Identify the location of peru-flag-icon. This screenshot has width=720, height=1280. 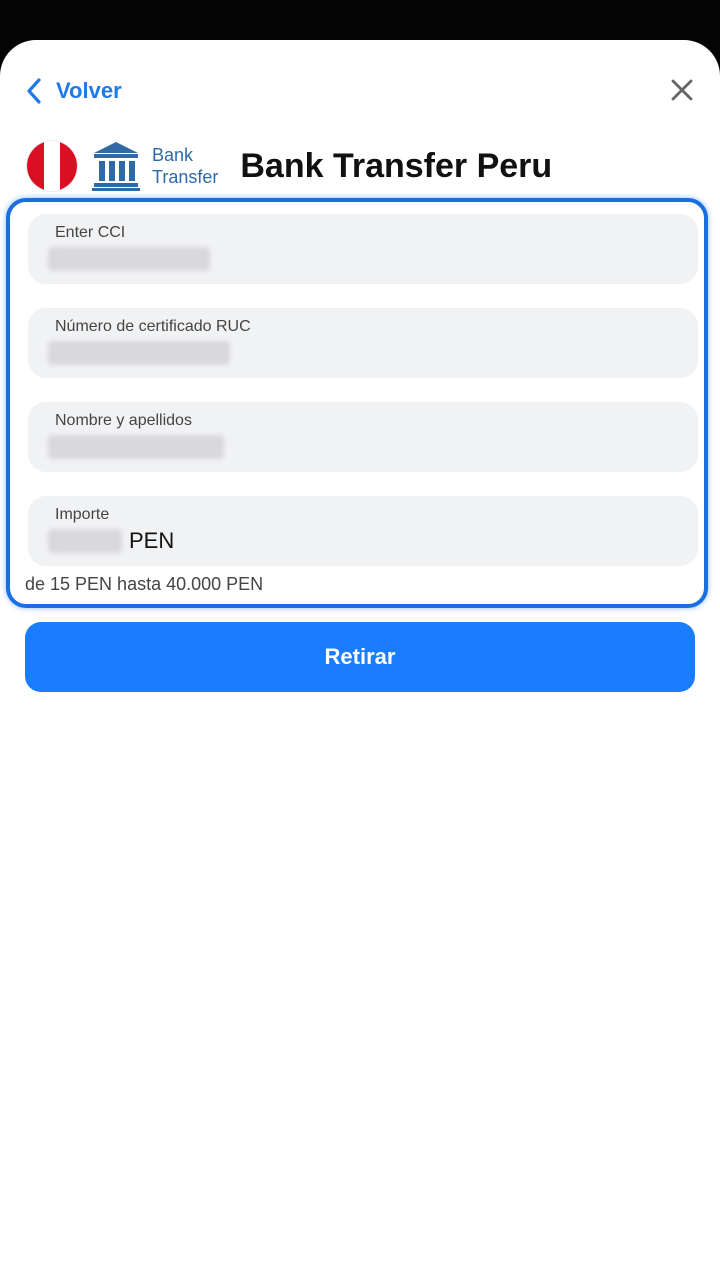
(52, 166).